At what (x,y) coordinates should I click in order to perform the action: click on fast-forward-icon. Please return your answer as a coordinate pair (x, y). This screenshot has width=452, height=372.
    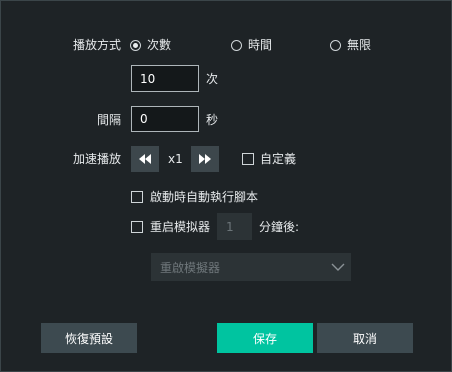
    Looking at the image, I should click on (205, 159).